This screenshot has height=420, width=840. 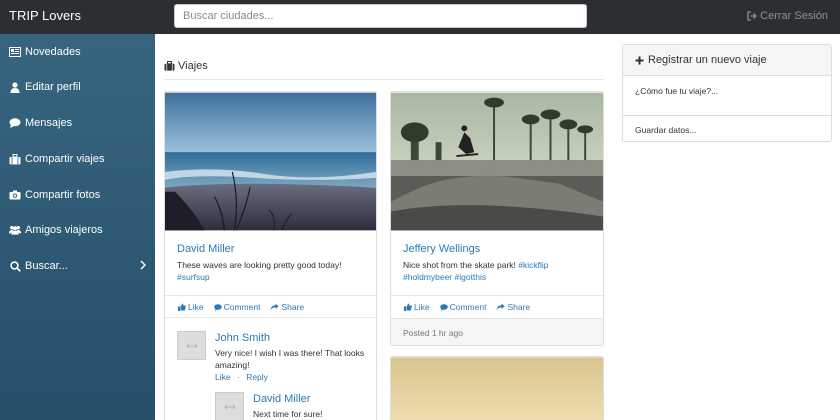 I want to click on sidebar-item-label: Mensajes, so click(x=49, y=123).